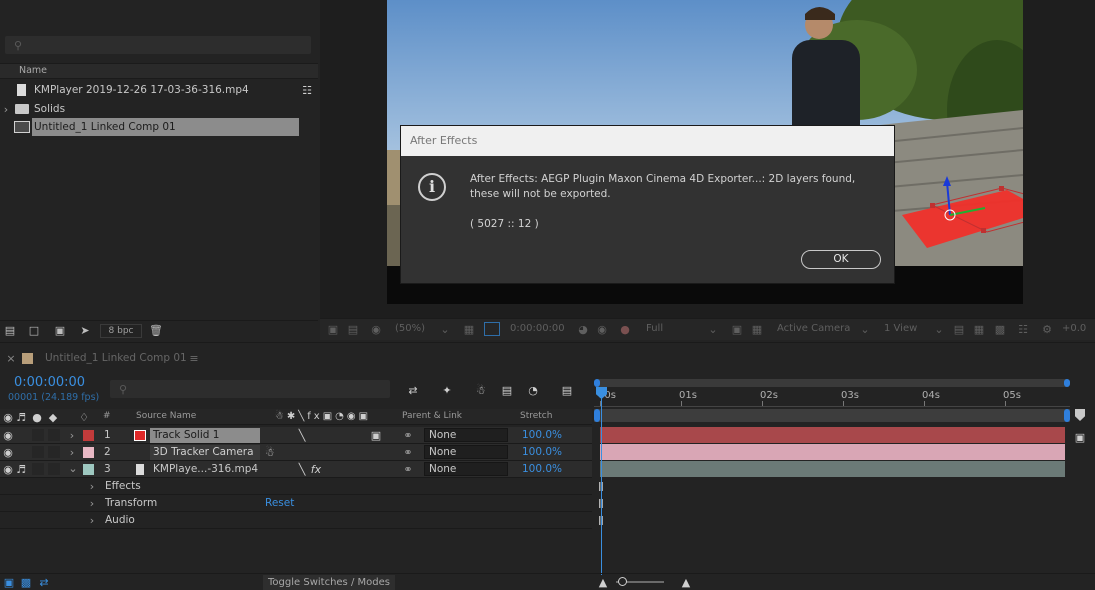 This screenshot has height=590, width=1095. What do you see at coordinates (536, 416) in the screenshot?
I see `stretch-column-header: Stretch` at bounding box center [536, 416].